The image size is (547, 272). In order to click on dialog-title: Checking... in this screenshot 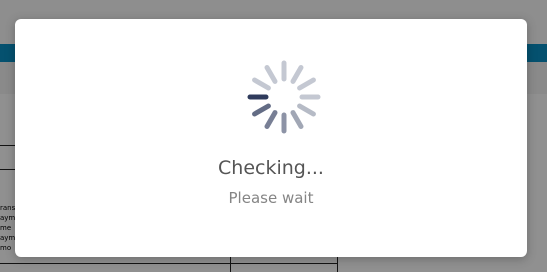, I will do `click(271, 168)`.